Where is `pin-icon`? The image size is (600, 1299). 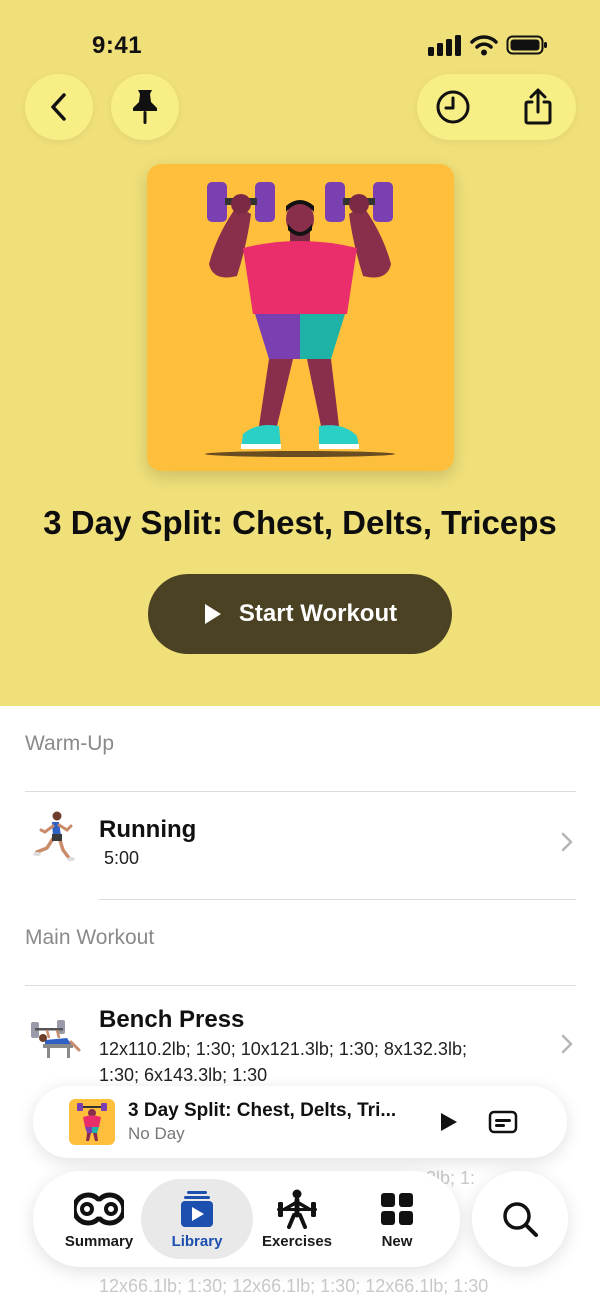
pin-icon is located at coordinates (145, 107).